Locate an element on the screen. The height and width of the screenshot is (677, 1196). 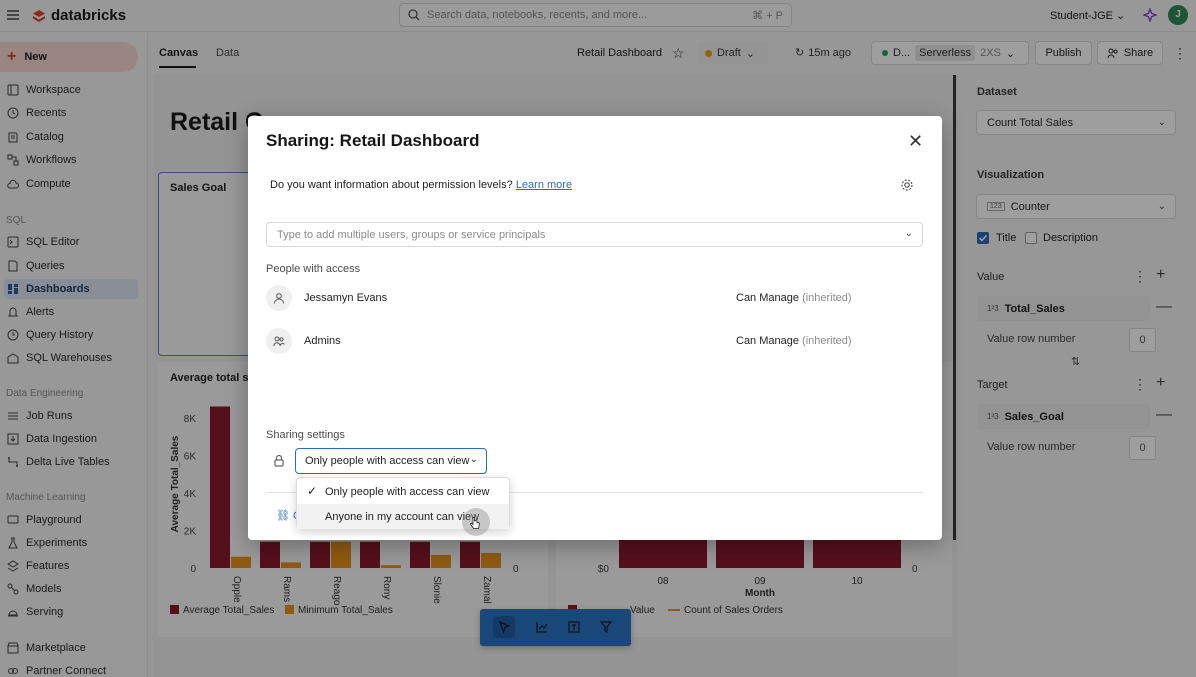
option-label: Only people with access can view is located at coordinates (407, 491).